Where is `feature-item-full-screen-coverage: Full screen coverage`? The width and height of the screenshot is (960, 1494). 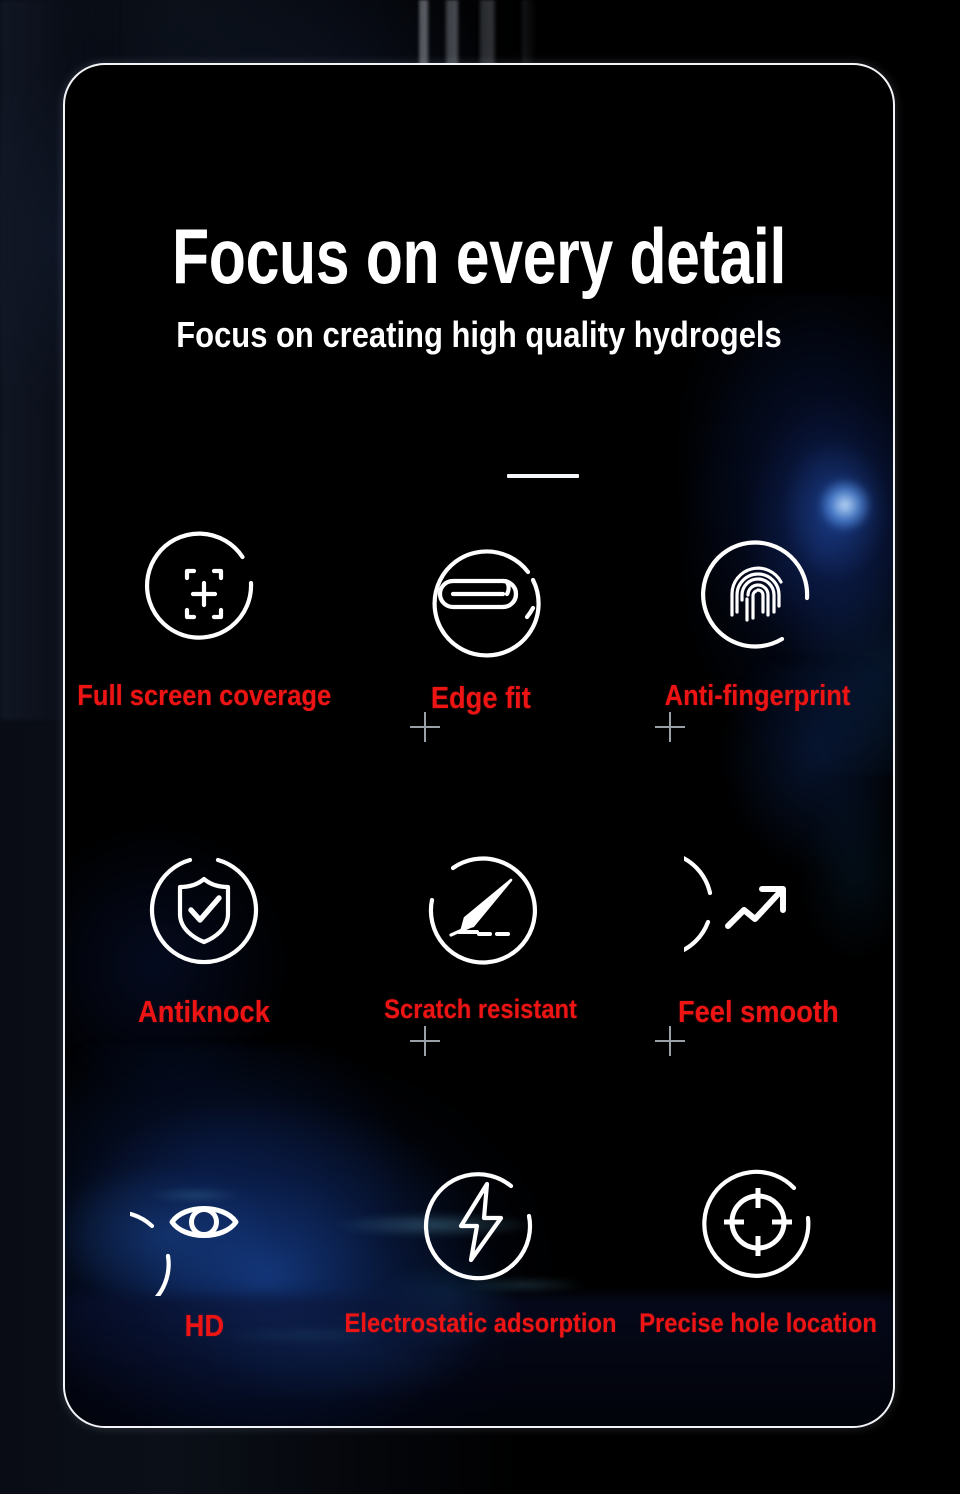
feature-item-full-screen-coverage: Full screen coverage is located at coordinates (204, 616).